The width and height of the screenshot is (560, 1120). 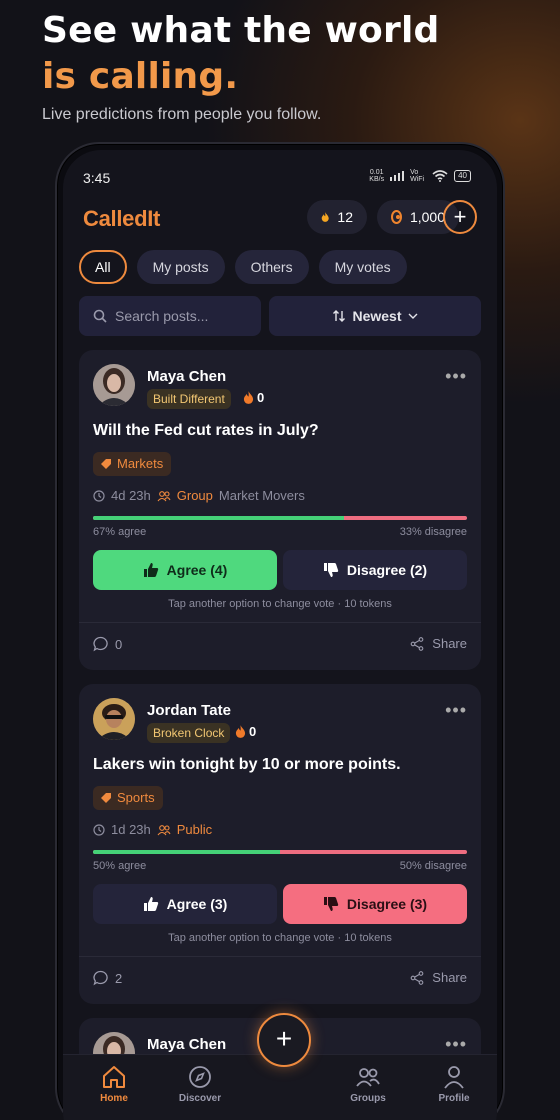 What do you see at coordinates (433, 532) in the screenshot?
I see `disagree-percent: 33% disagree` at bounding box center [433, 532].